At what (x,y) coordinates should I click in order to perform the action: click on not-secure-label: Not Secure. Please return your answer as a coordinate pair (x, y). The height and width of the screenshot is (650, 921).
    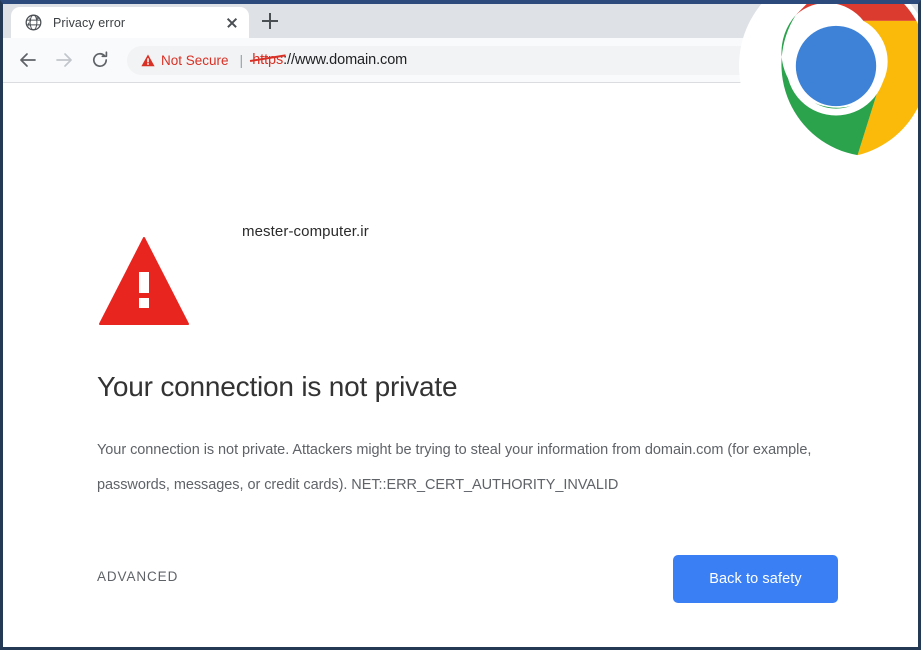
    Looking at the image, I should click on (195, 60).